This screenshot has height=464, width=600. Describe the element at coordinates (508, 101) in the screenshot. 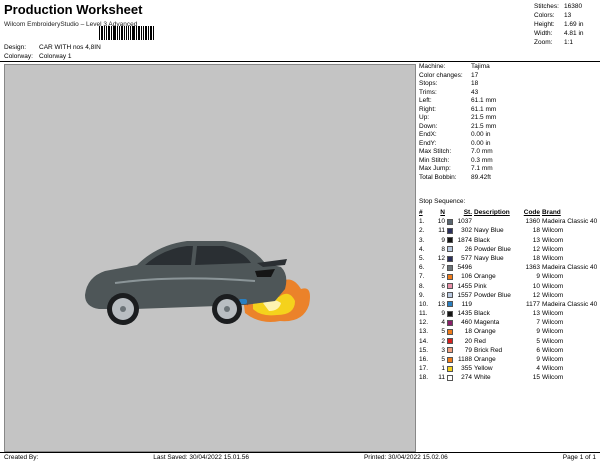

I see `info-row: Left: 61.1 mm` at that location.